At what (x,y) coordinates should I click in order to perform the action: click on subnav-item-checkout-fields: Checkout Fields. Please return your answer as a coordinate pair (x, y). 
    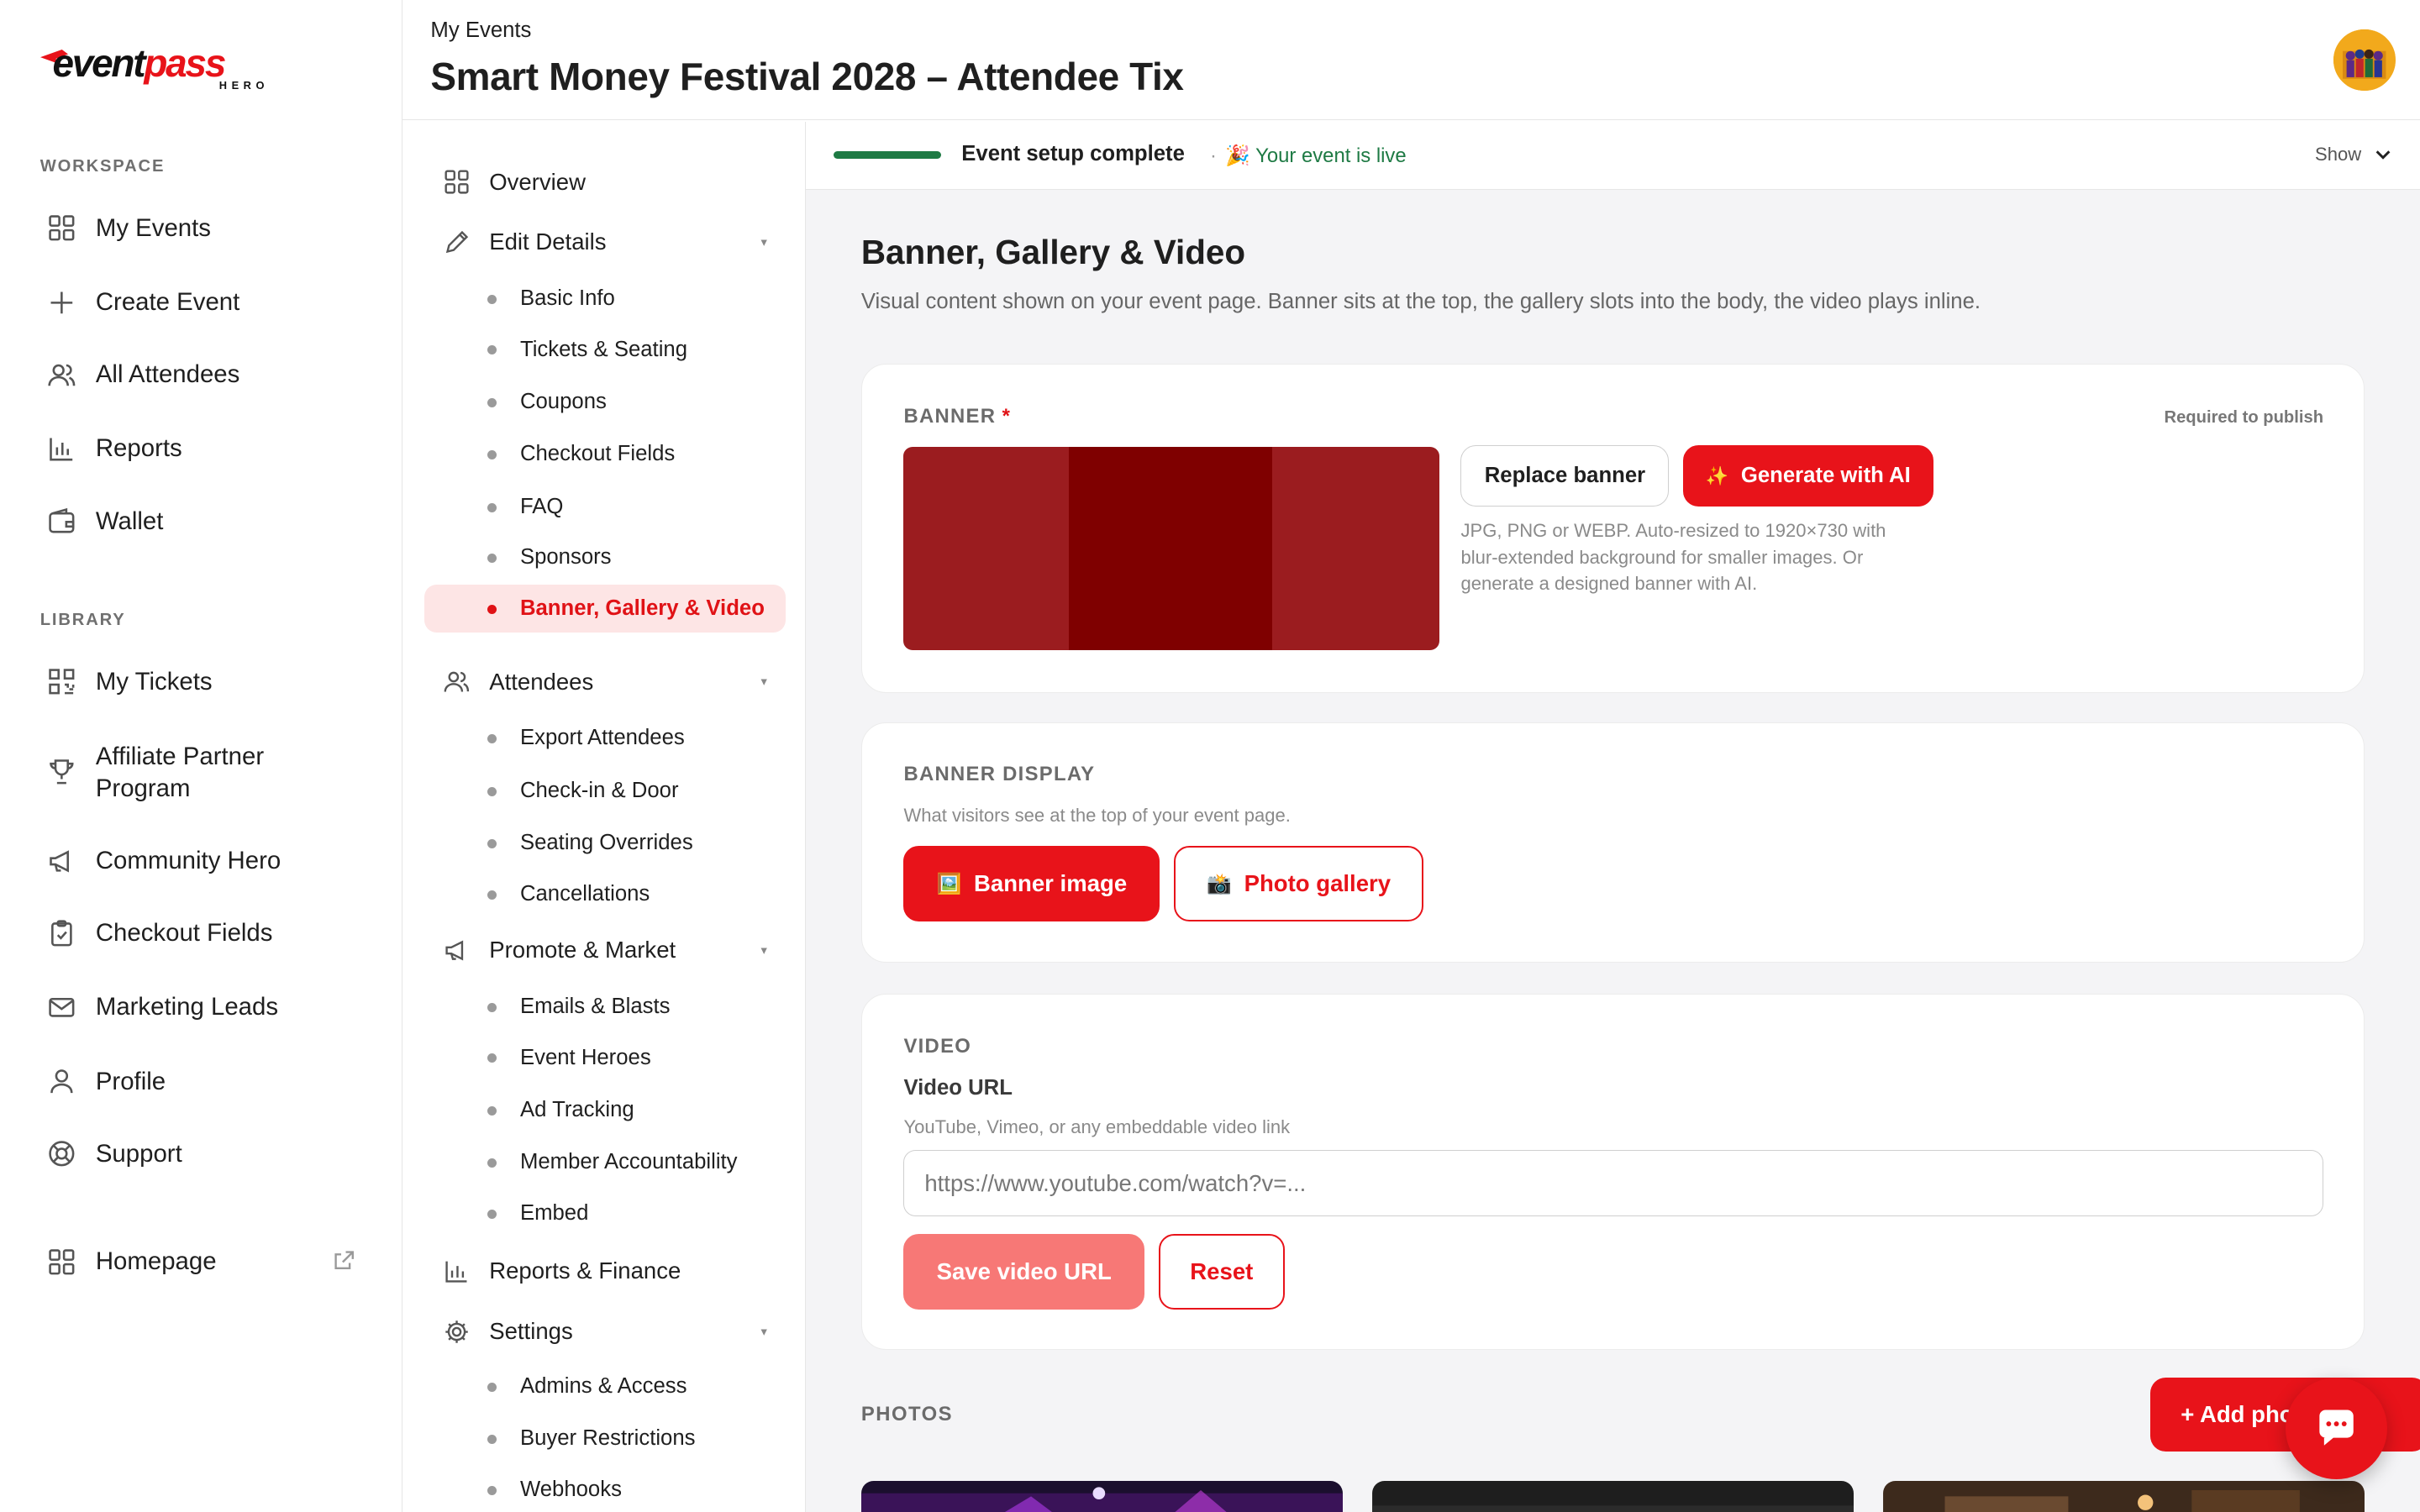
    Looking at the image, I should click on (605, 454).